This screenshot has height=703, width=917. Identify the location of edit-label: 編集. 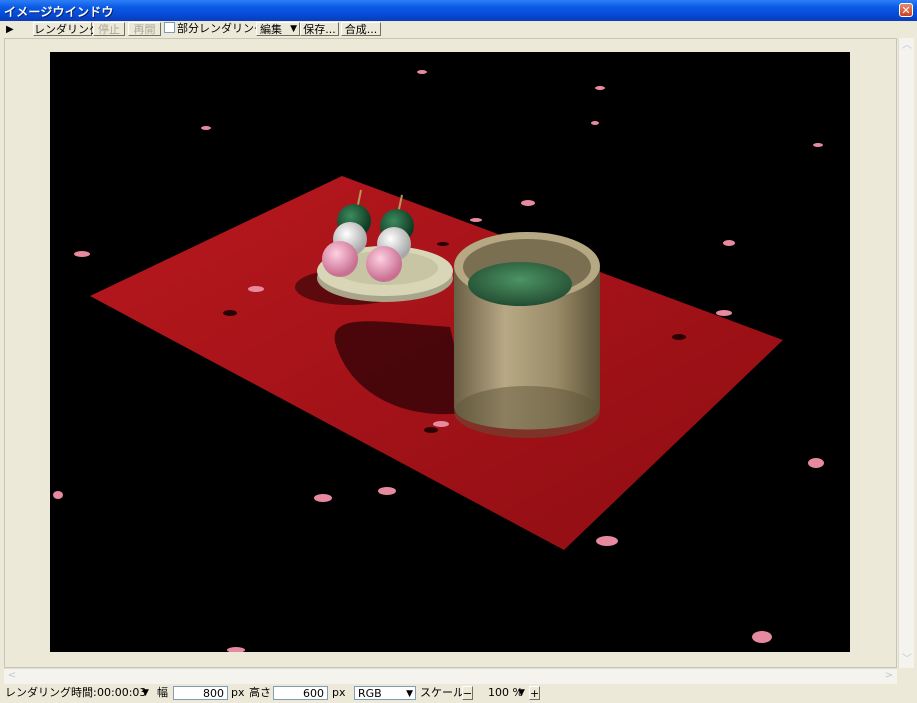
(271, 29).